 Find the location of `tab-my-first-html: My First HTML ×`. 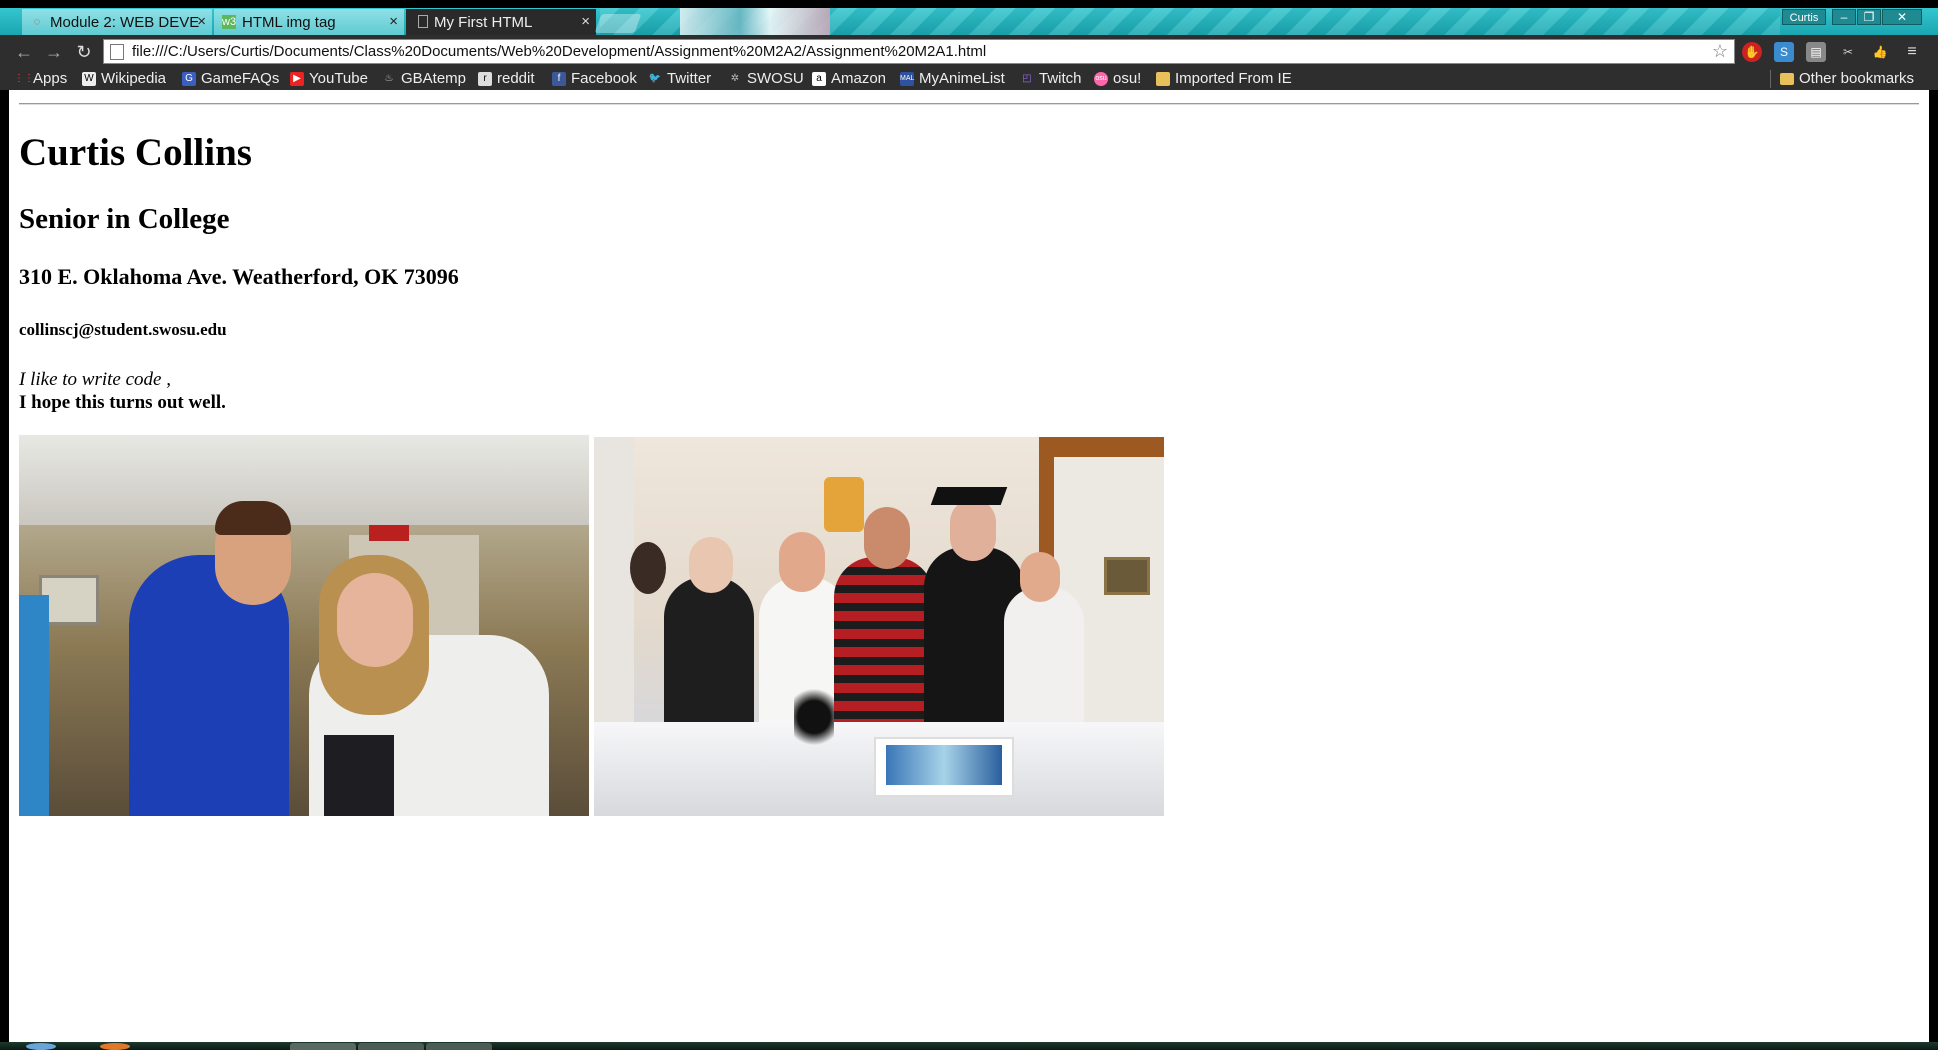

tab-my-first-html: My First HTML × is located at coordinates (501, 22).